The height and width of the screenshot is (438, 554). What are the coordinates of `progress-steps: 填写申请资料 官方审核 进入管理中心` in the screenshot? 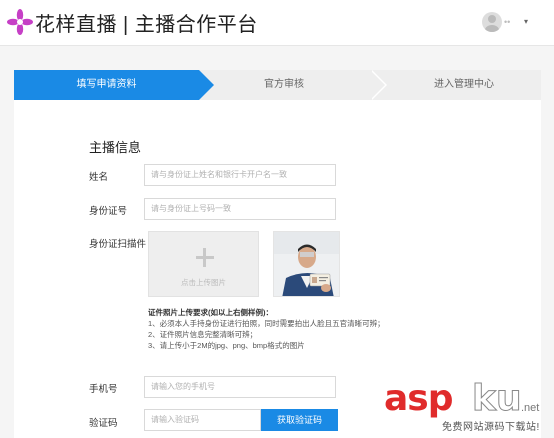 It's located at (277, 85).